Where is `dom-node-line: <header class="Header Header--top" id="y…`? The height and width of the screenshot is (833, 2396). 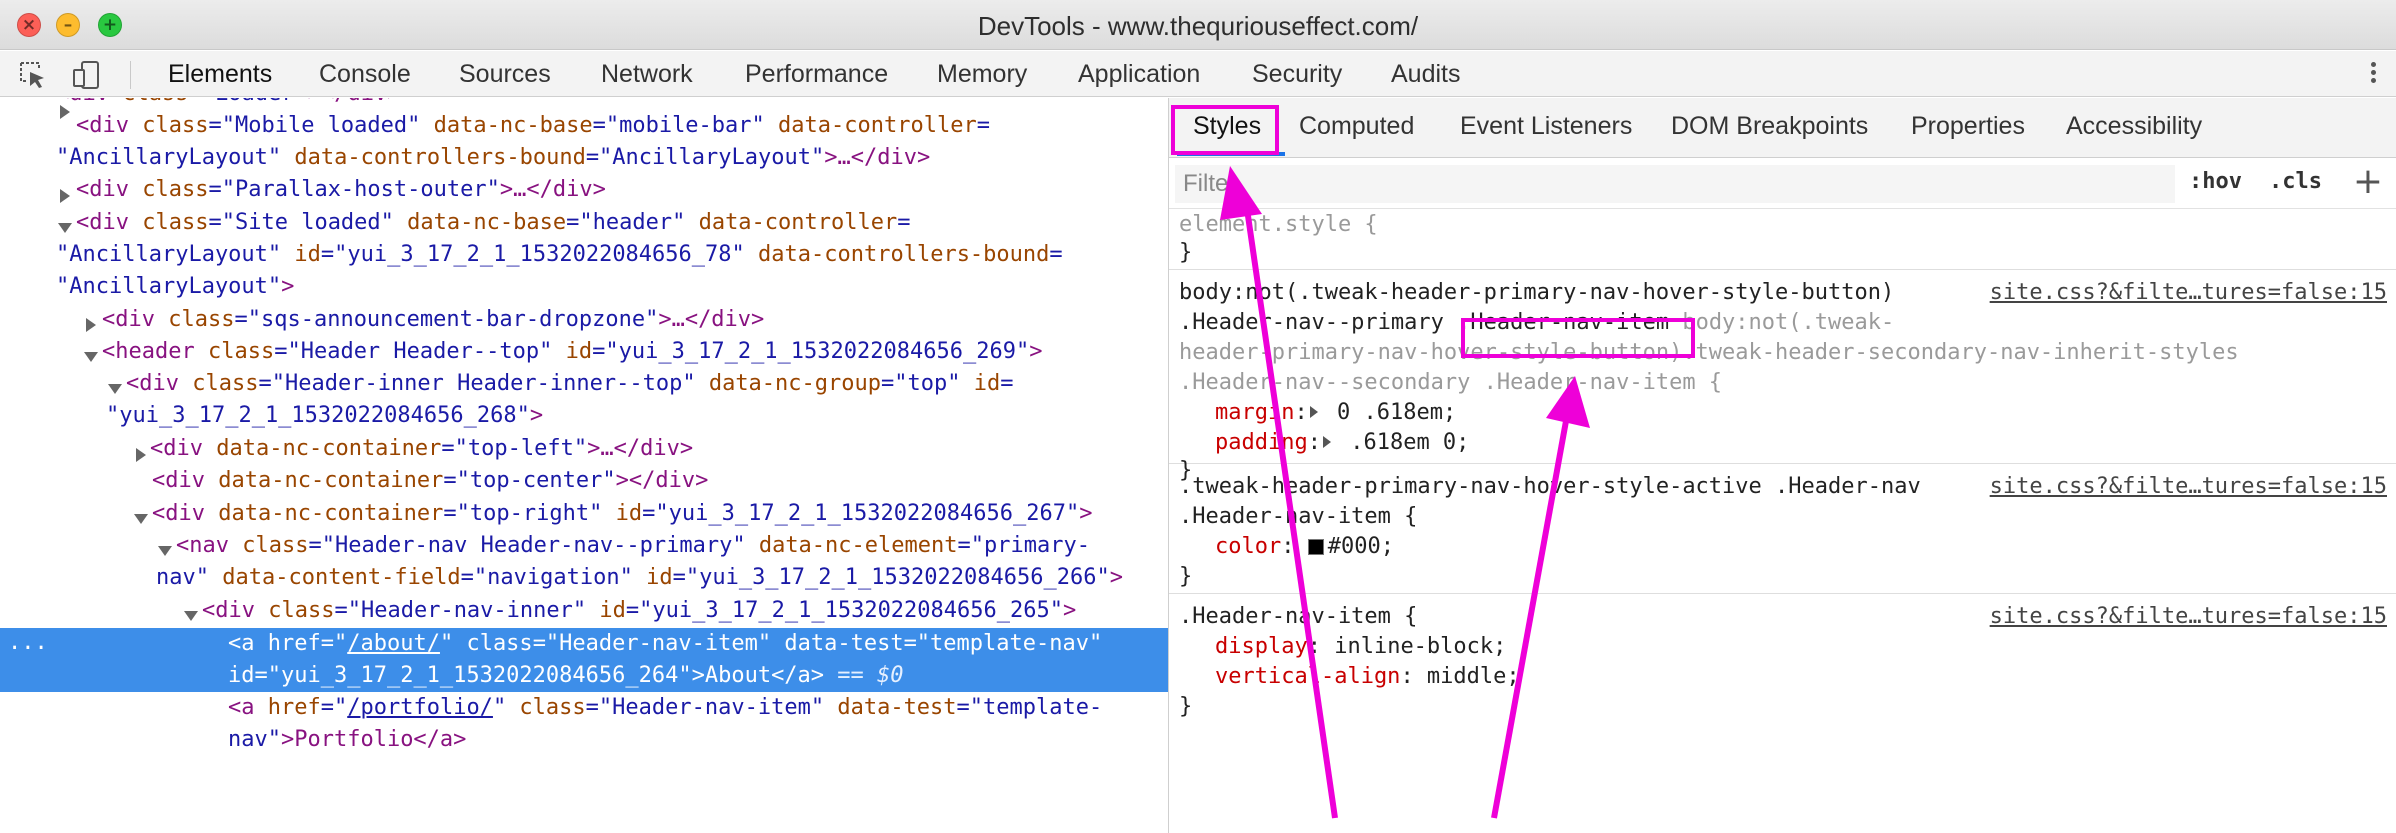
dom-node-line: <header class="Header Header--top" id="y… is located at coordinates (572, 352).